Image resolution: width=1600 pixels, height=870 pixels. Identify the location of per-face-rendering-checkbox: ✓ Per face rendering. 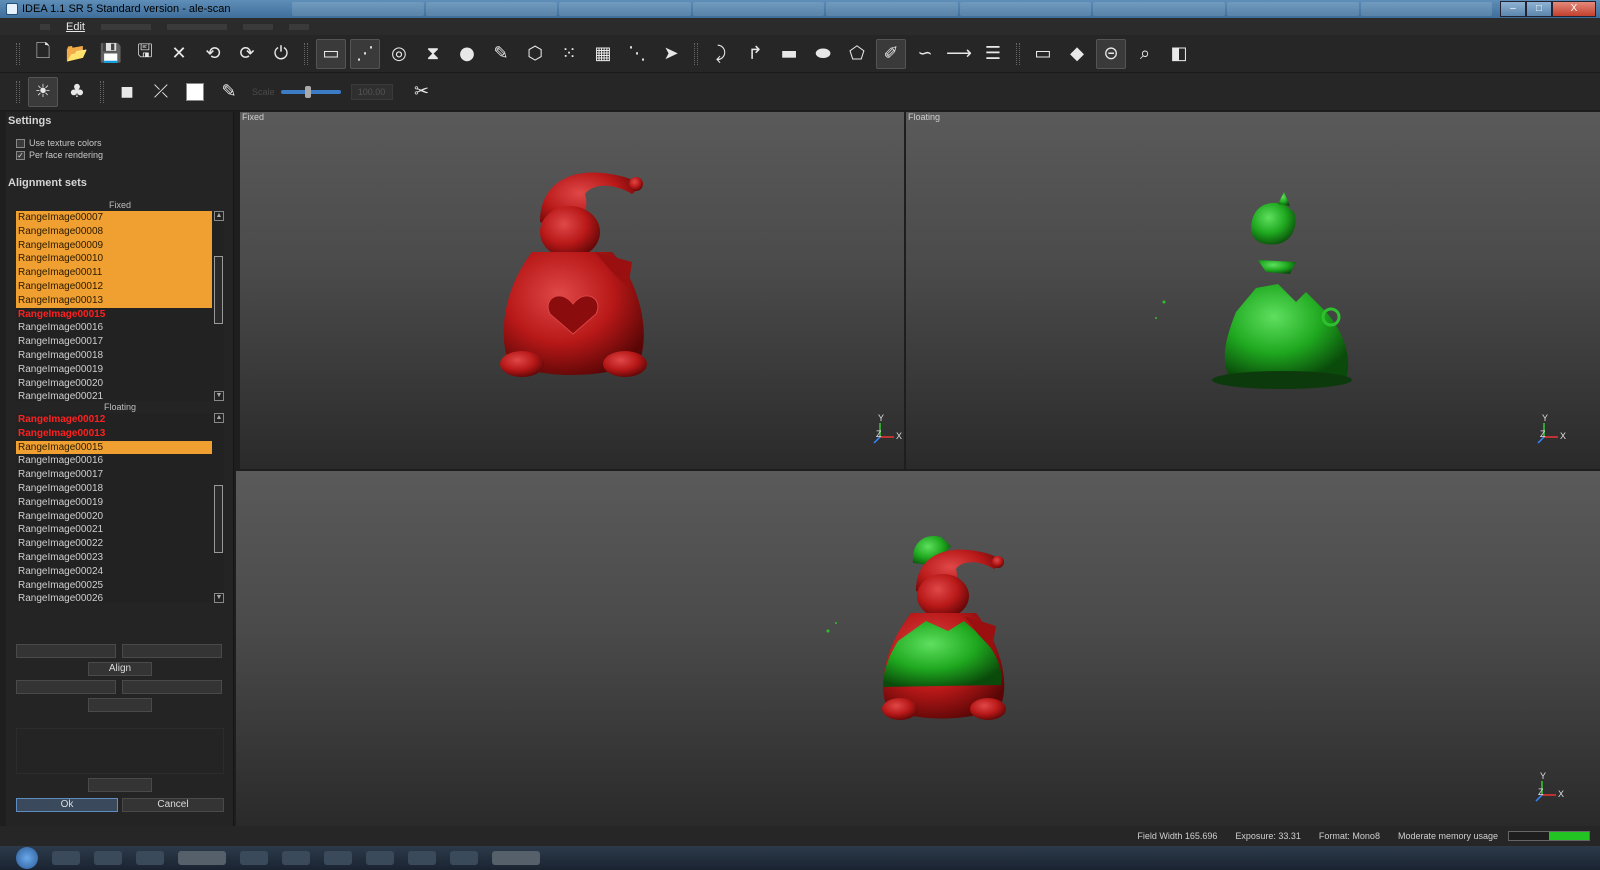
(124, 155).